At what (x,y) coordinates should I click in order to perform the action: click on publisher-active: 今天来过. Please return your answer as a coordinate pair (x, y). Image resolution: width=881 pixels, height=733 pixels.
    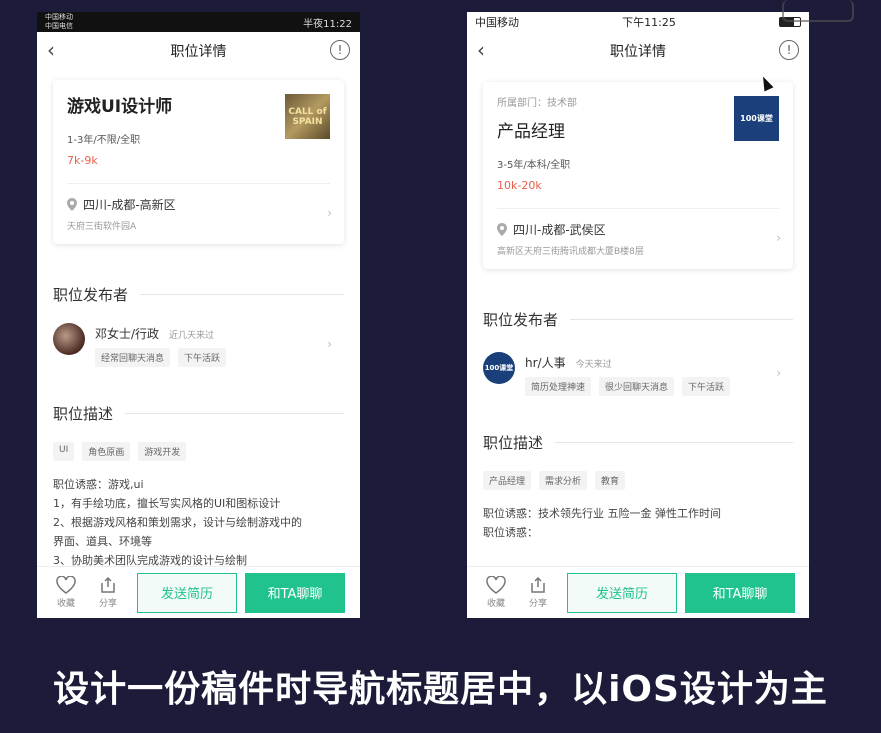
    Looking at the image, I should click on (593, 365).